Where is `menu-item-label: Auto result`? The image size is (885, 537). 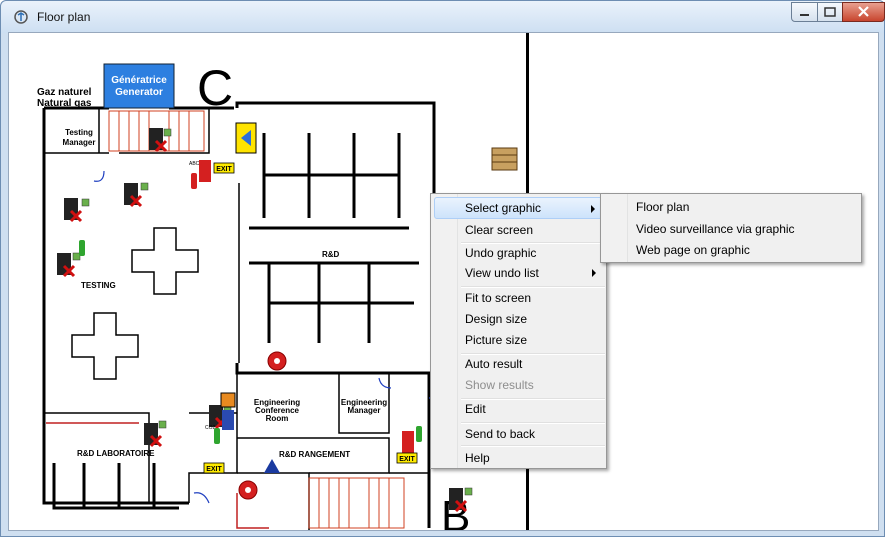
menu-item-label: Auto result is located at coordinates (494, 364).